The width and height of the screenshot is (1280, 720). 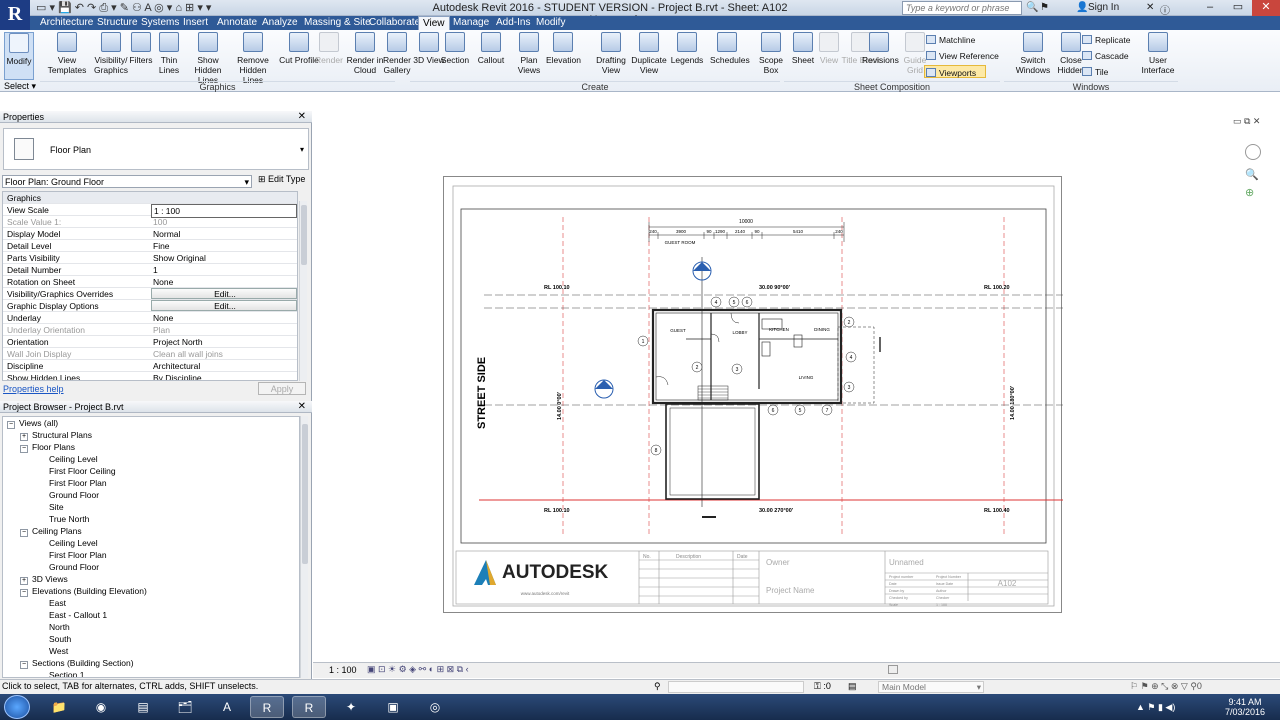 What do you see at coordinates (160, 23) in the screenshot?
I see `tab-systems: Systems` at bounding box center [160, 23].